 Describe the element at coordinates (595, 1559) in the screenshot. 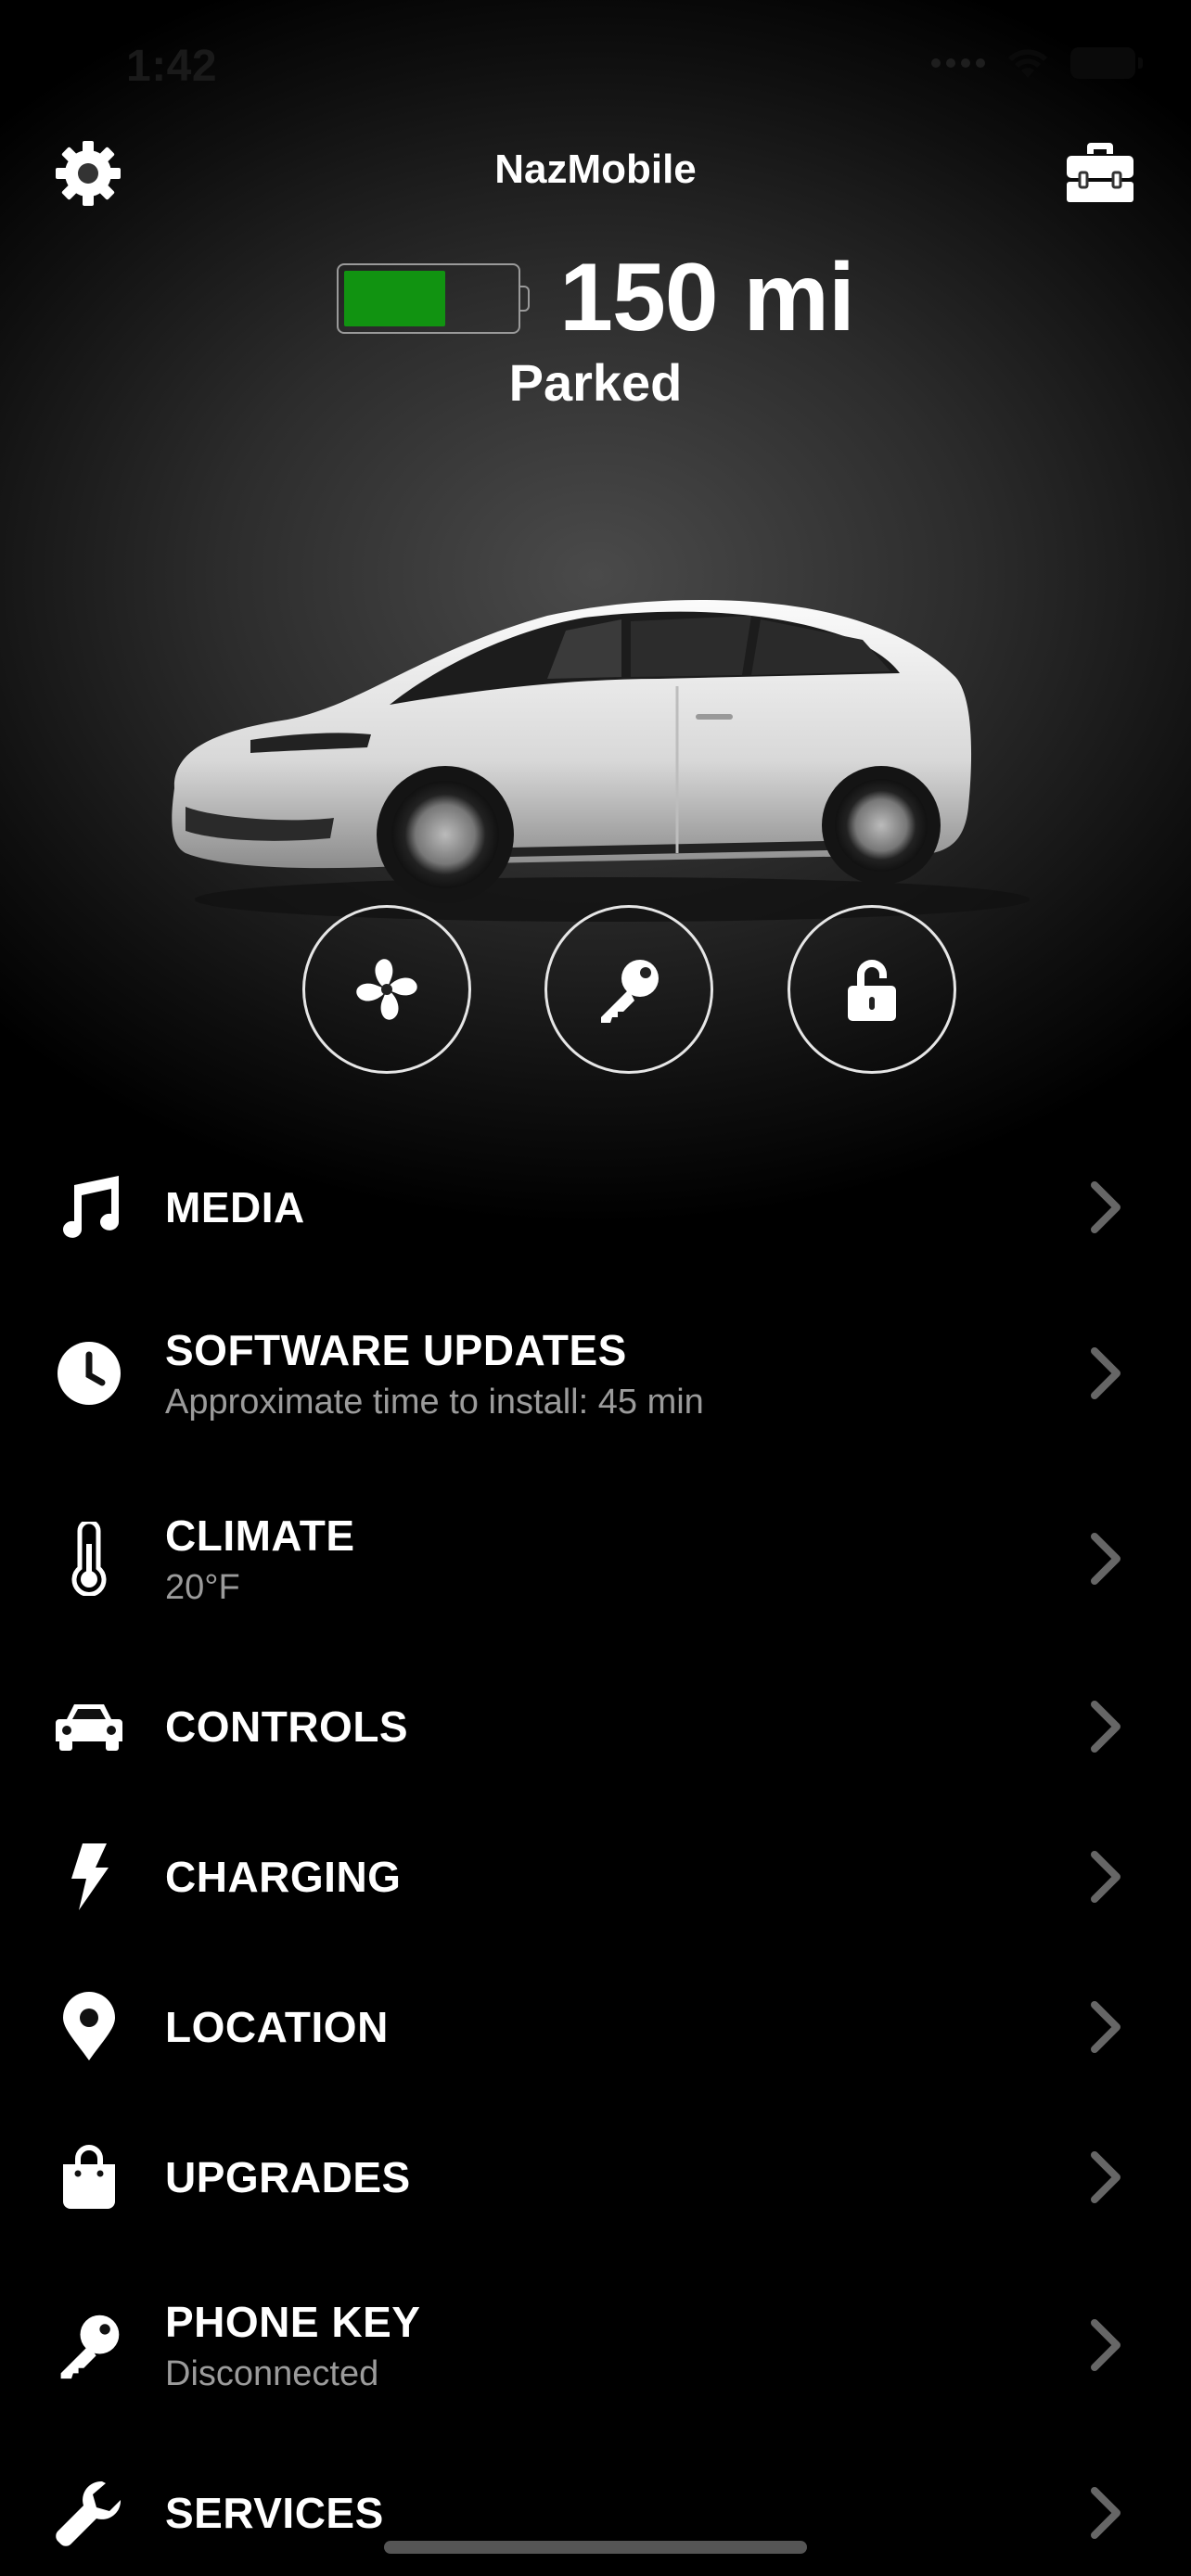

I see `menu-item-climate: CLIMATE 20°F` at that location.